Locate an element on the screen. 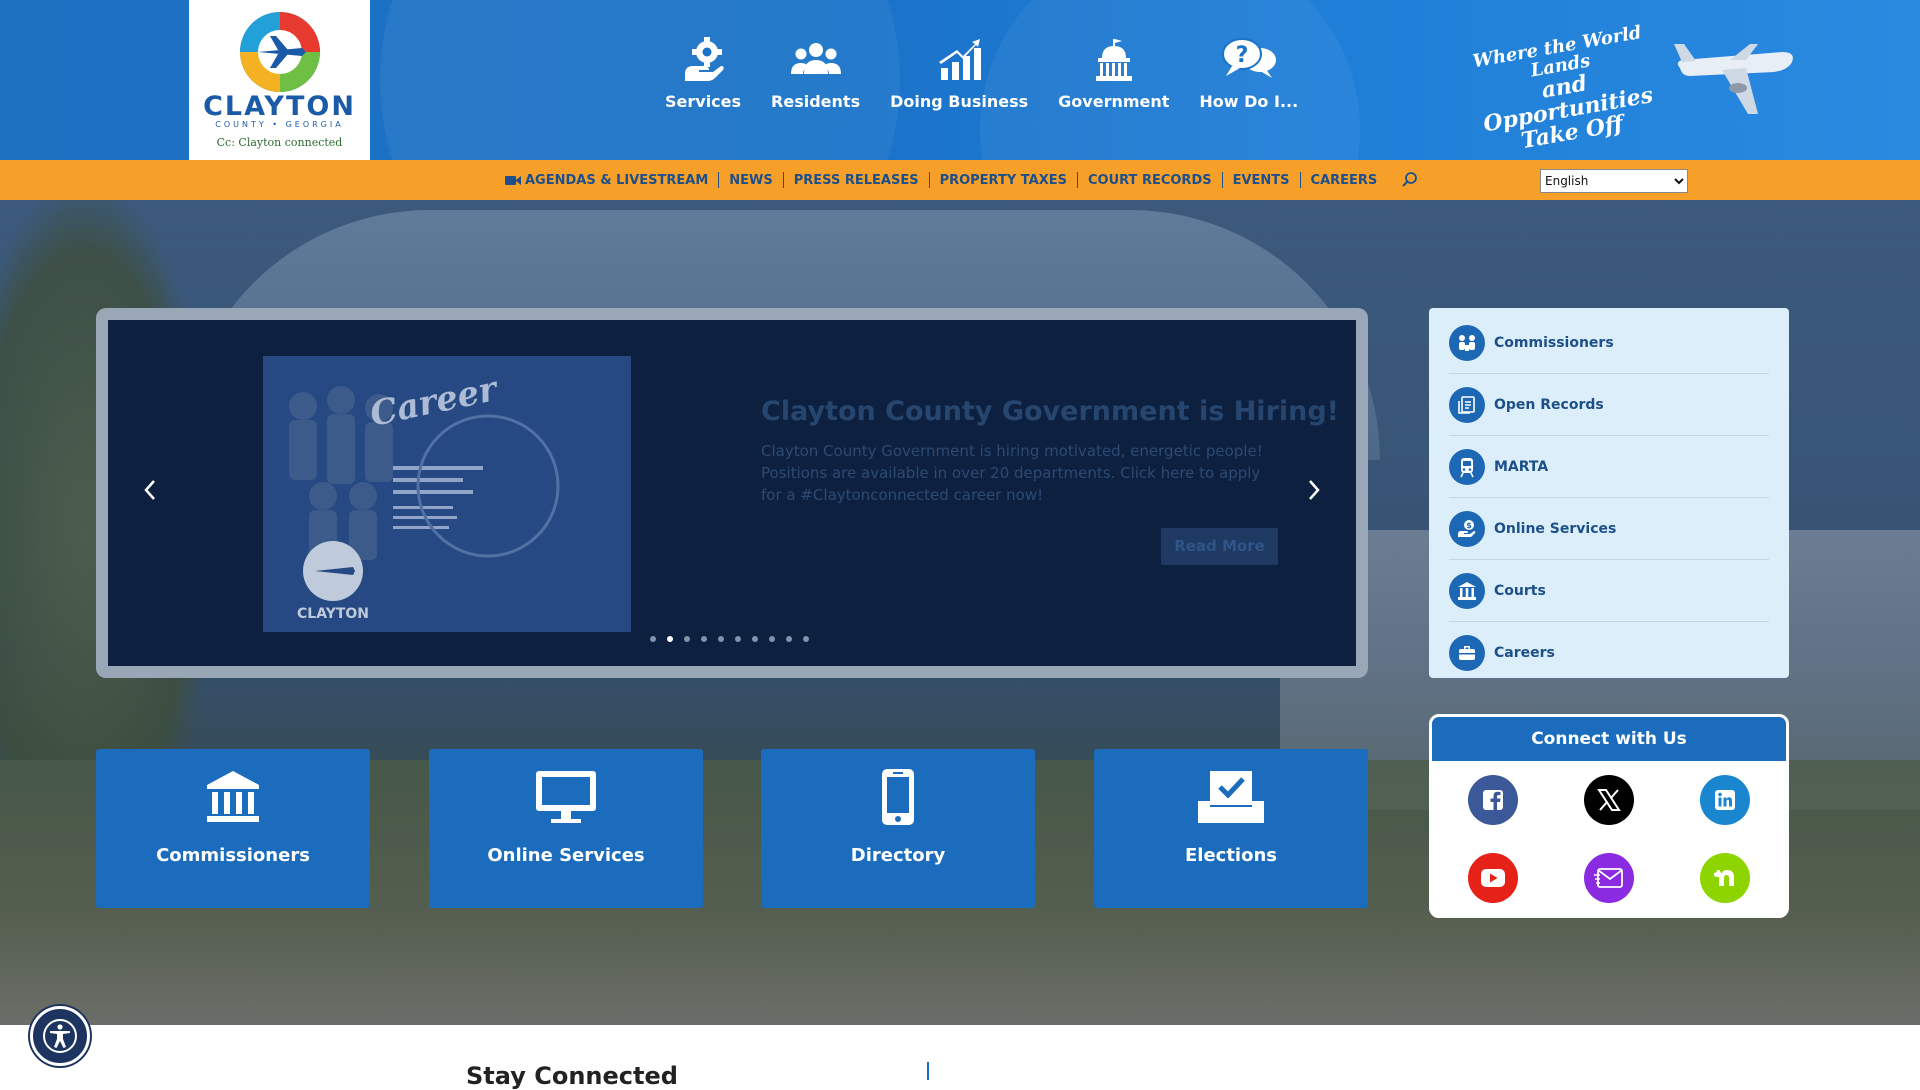 The image size is (1920, 1090). section-title: Stay Connected is located at coordinates (572, 1076).